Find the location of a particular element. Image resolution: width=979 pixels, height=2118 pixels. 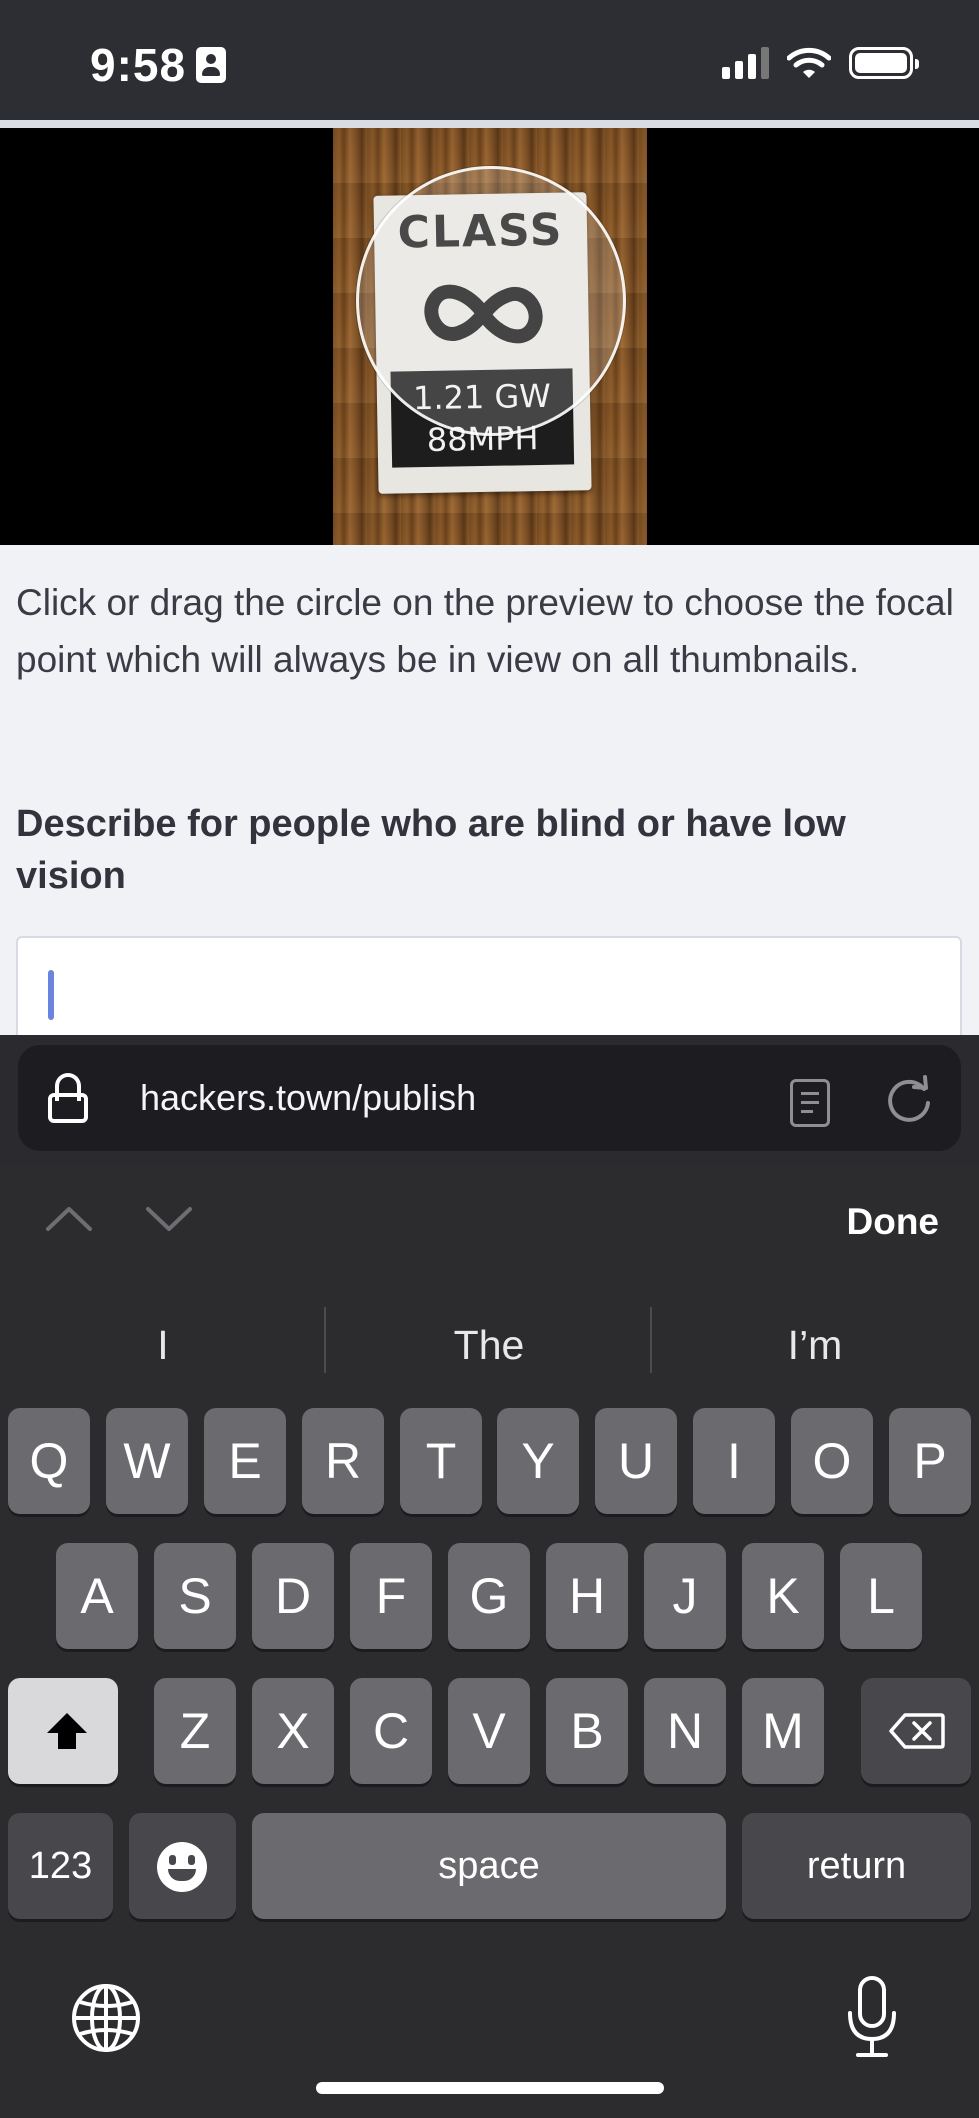

key-p: P is located at coordinates (930, 1461).